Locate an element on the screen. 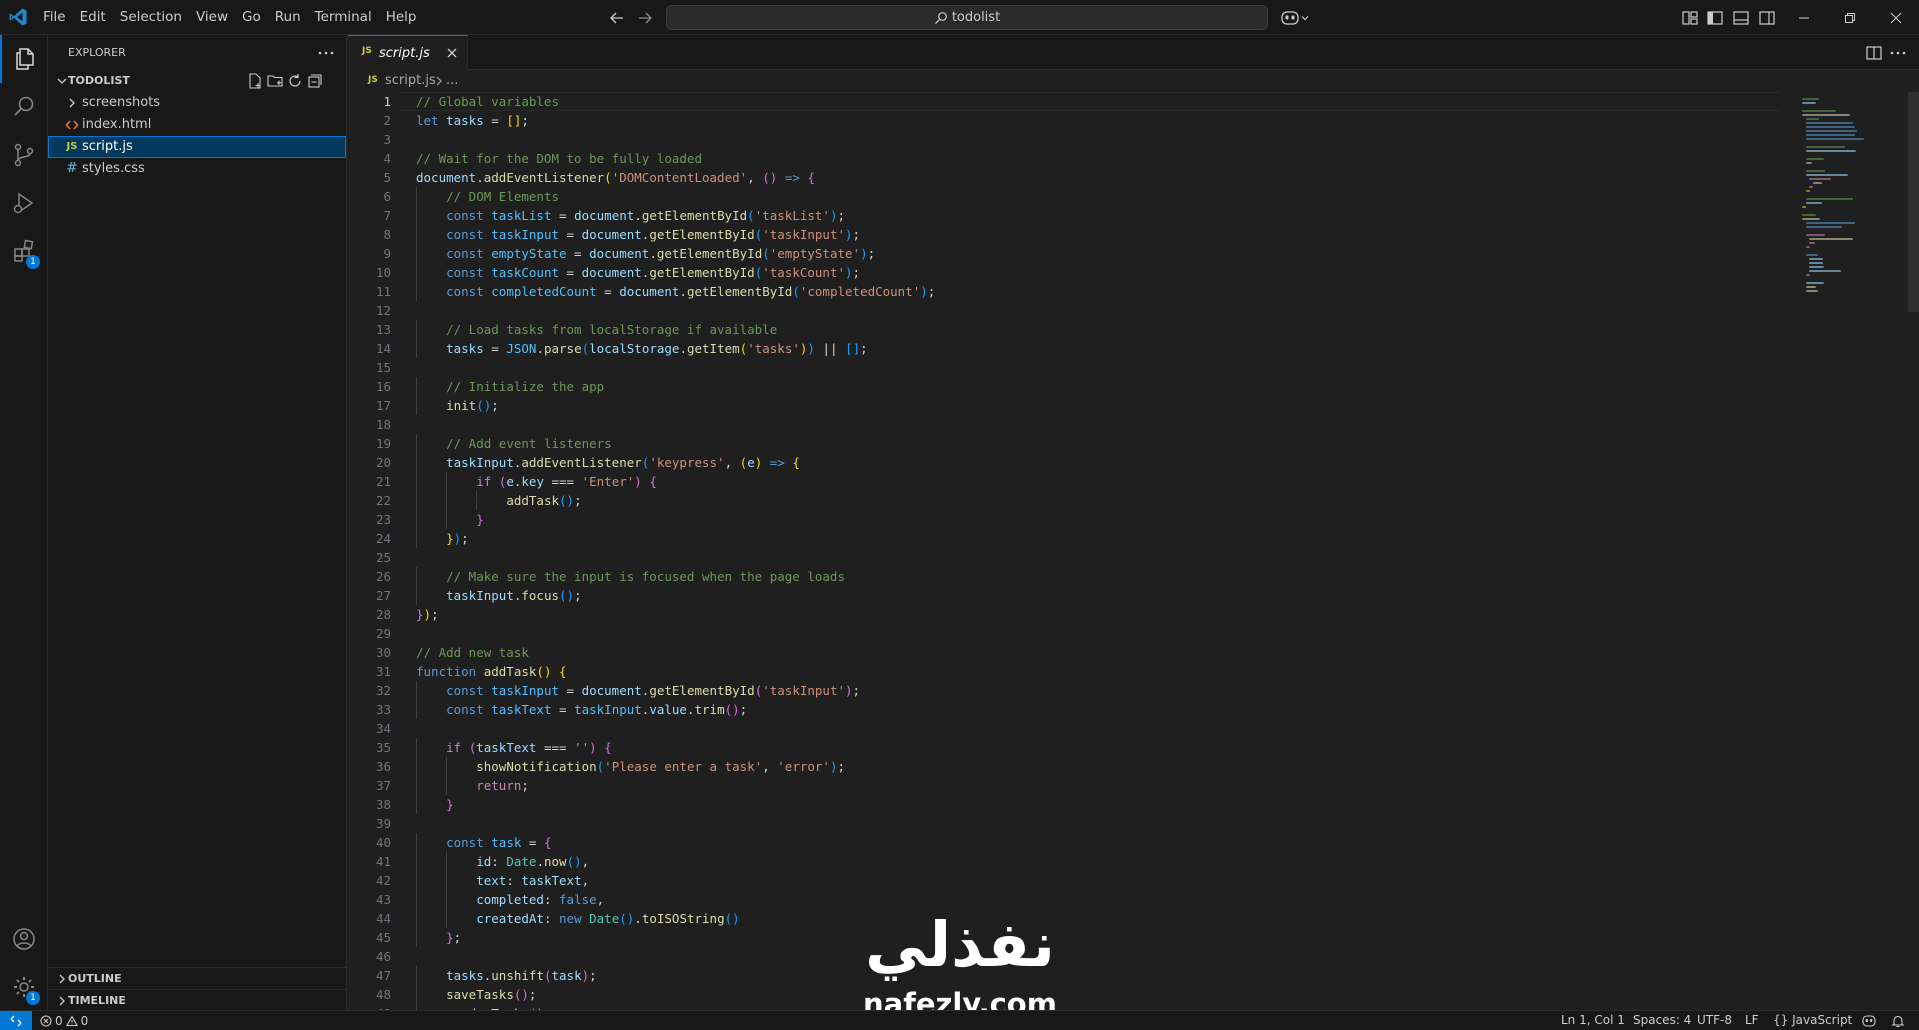  activity-run-debug is located at coordinates (24, 203).